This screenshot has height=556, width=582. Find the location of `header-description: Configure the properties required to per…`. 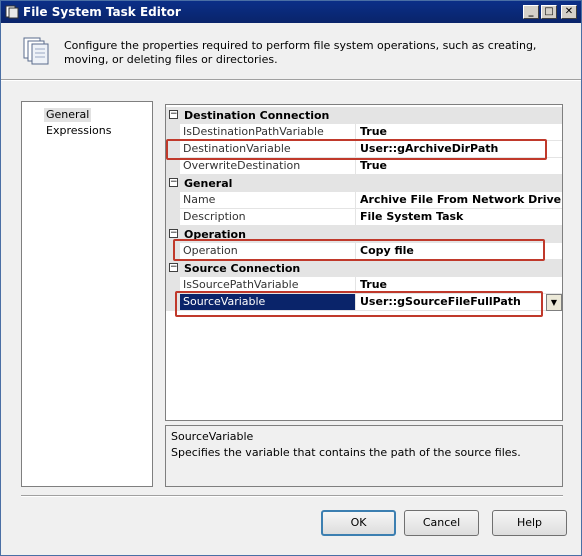

header-description: Configure the properties required to per… is located at coordinates (300, 52).